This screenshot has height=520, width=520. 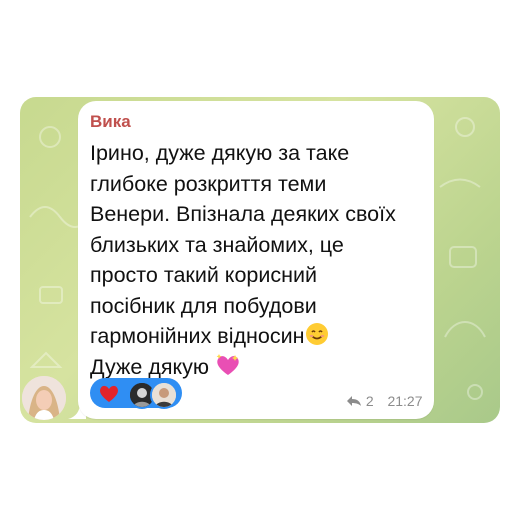 What do you see at coordinates (109, 393) in the screenshot?
I see `heart-reaction-icon` at bounding box center [109, 393].